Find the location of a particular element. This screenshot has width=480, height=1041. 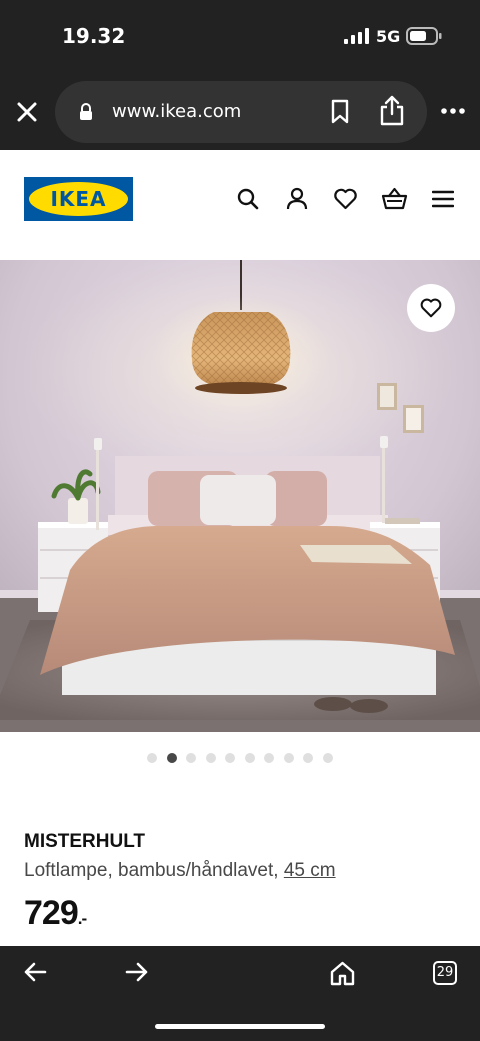

price-value: 729 is located at coordinates (51, 913).